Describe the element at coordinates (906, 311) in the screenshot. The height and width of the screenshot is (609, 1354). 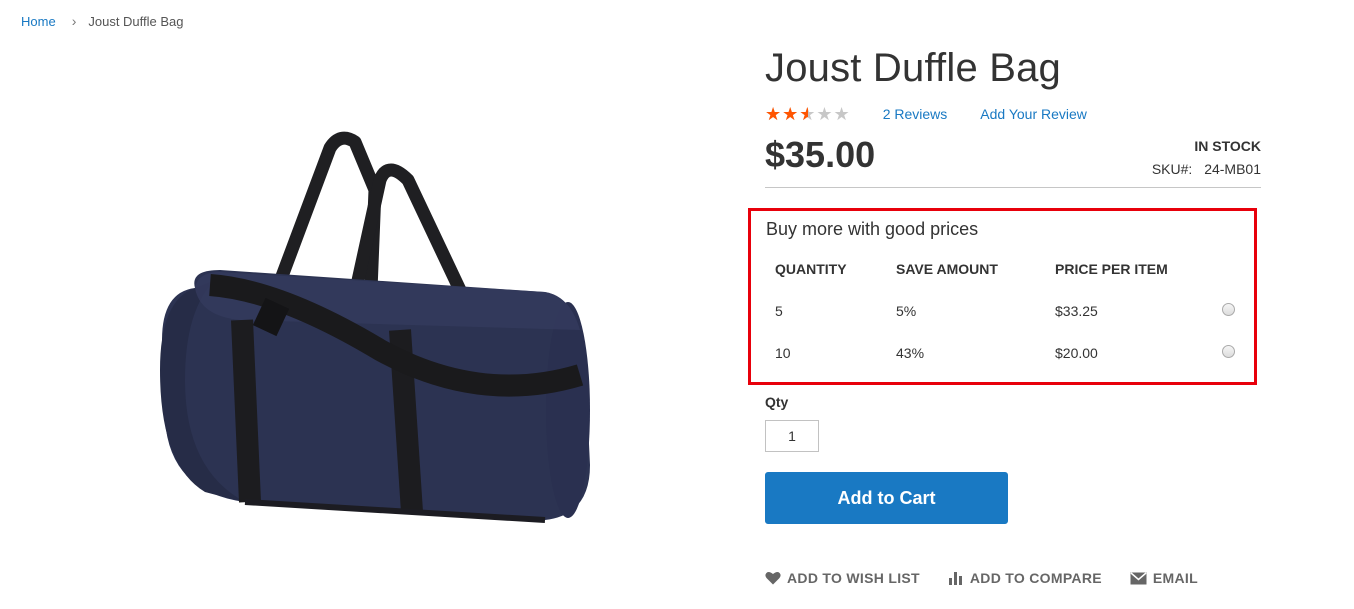
I see `tier-save: 5%` at that location.